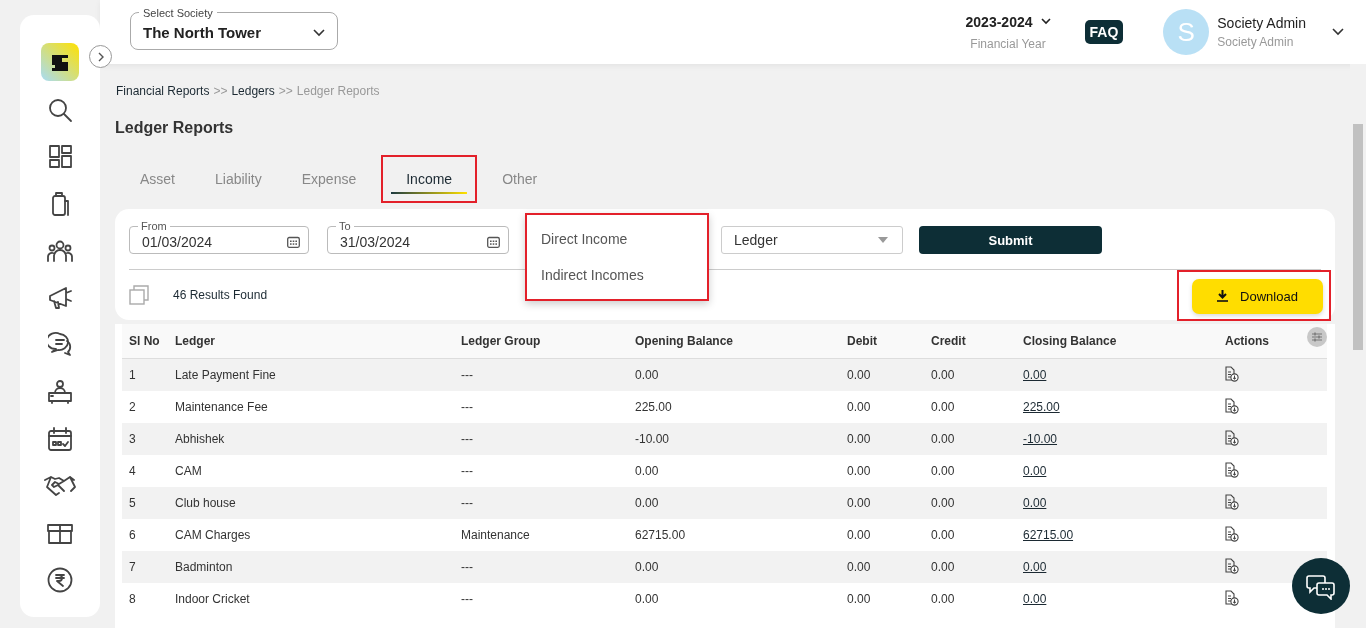 The width and height of the screenshot is (1366, 628). Describe the element at coordinates (204, 567) in the screenshot. I see `table-cell: Badminton` at that location.